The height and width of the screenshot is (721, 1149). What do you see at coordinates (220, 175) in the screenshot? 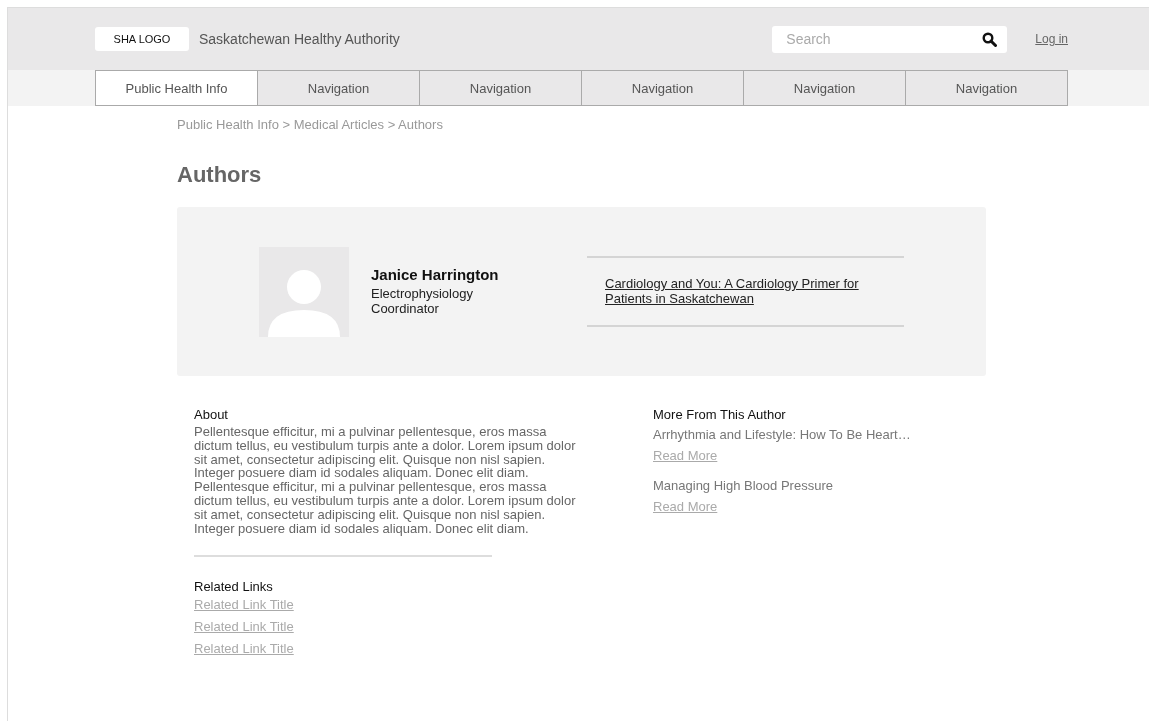
I see `page-title: Authors` at bounding box center [220, 175].